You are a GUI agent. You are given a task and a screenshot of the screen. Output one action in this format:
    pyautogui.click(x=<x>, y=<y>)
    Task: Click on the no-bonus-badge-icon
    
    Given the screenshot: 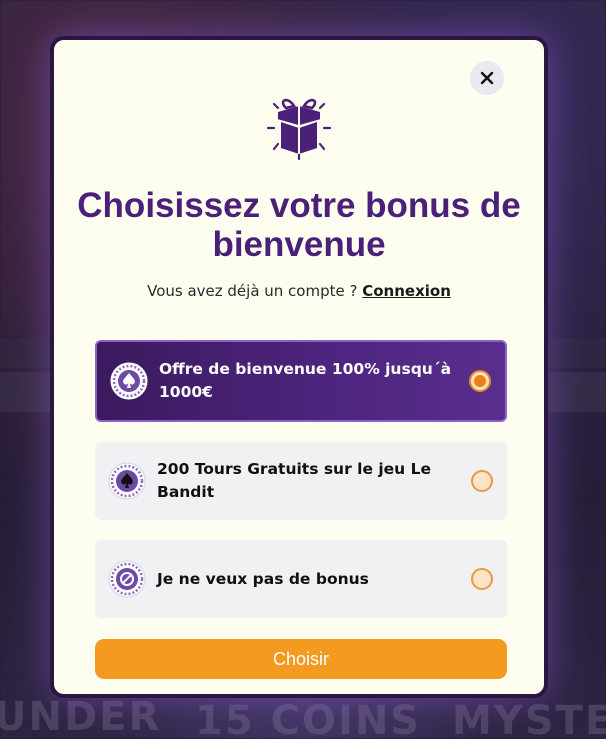 What is the action you would take?
    pyautogui.click(x=127, y=579)
    